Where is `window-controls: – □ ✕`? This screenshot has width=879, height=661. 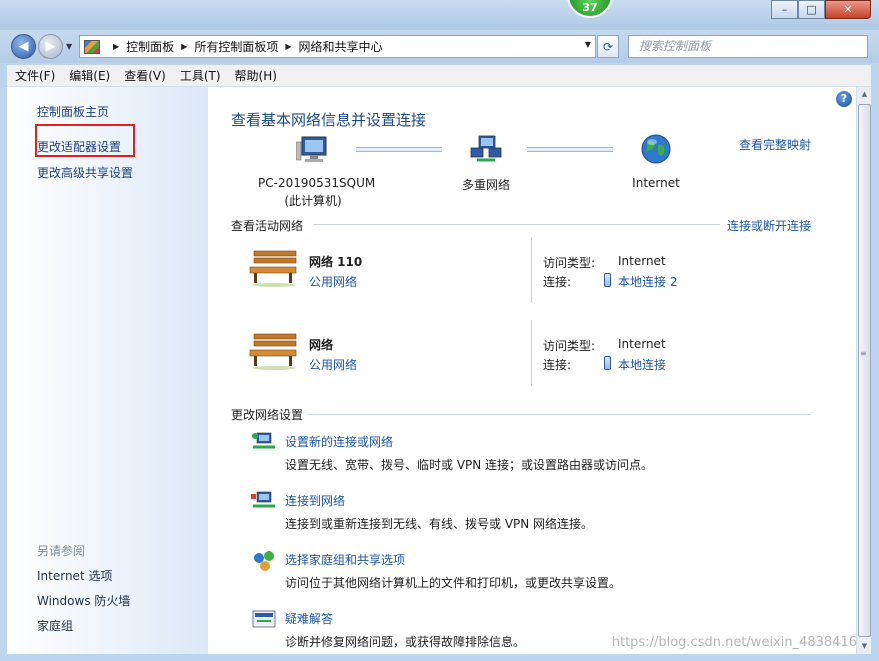 window-controls: – □ ✕ is located at coordinates (821, 9).